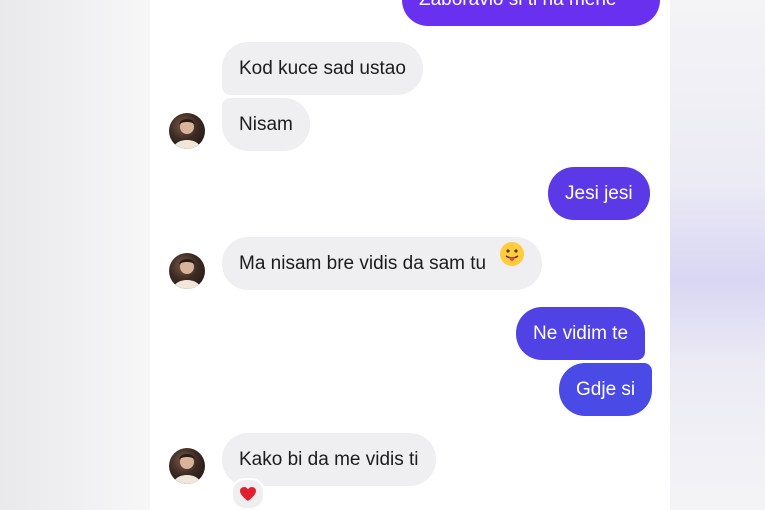 The height and width of the screenshot is (510, 765). I want to click on incoming-message-bubble: Nisam, so click(266, 124).